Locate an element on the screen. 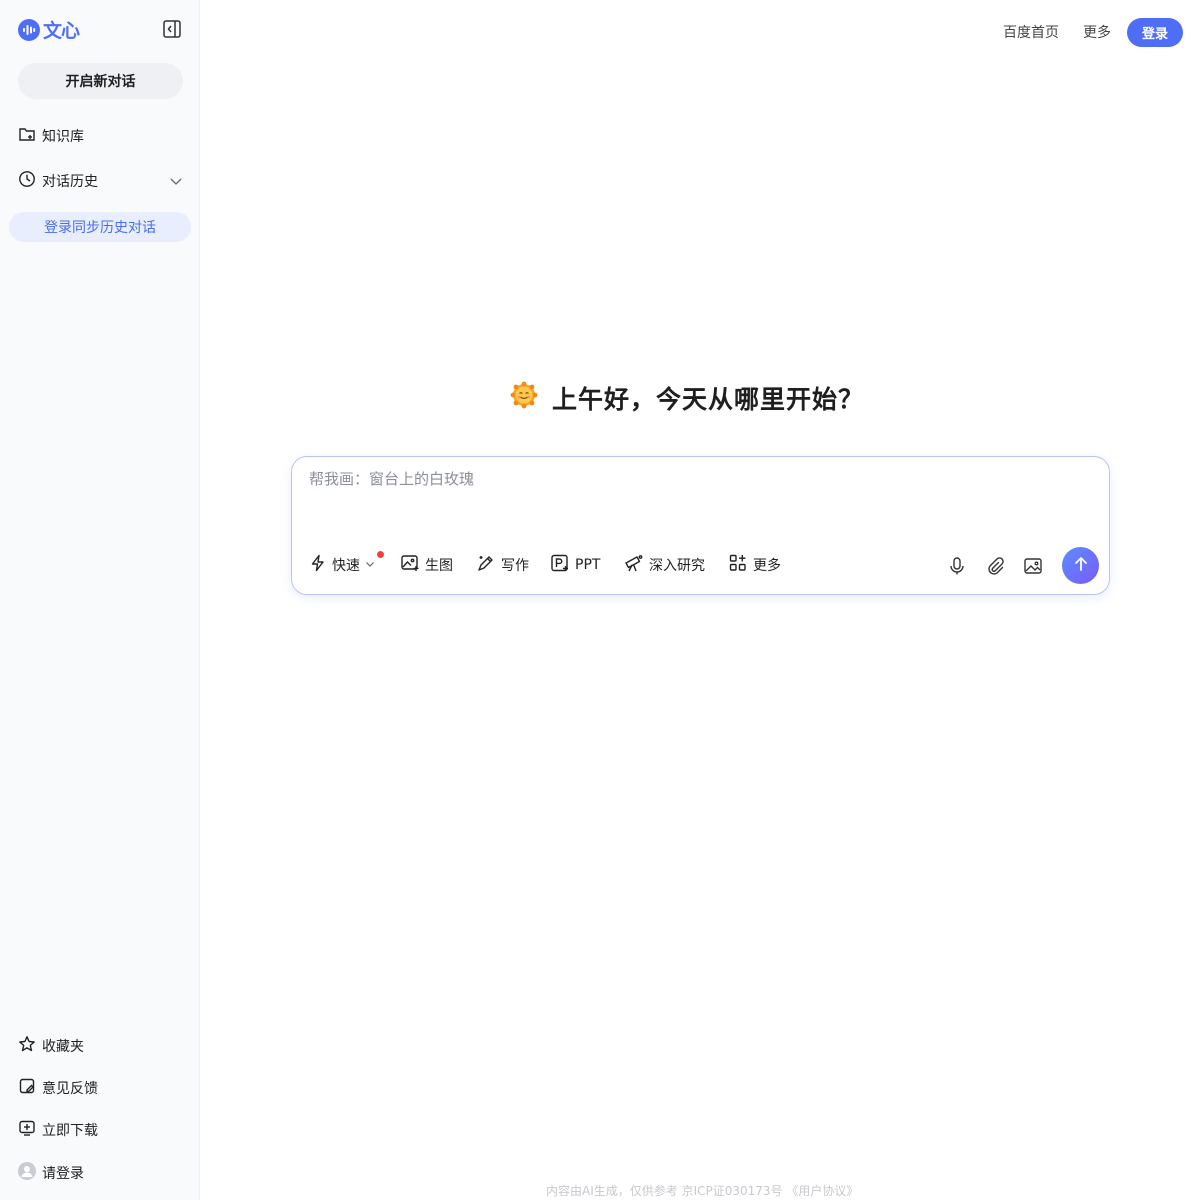 The image size is (1200, 1200). arrow-up-icon is located at coordinates (1081, 566).